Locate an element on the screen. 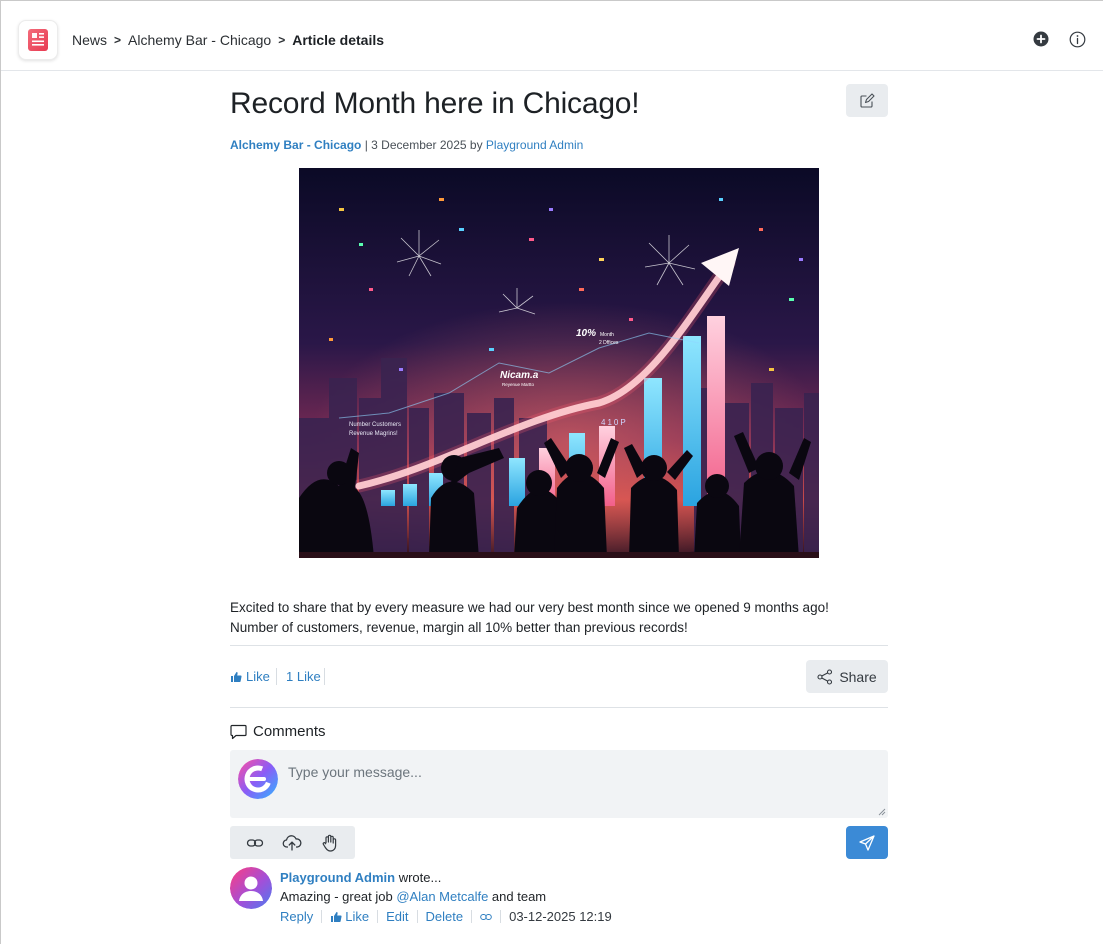 Image resolution: width=1103 pixels, height=944 pixels. image-label-percent: 10% is located at coordinates (586, 333).